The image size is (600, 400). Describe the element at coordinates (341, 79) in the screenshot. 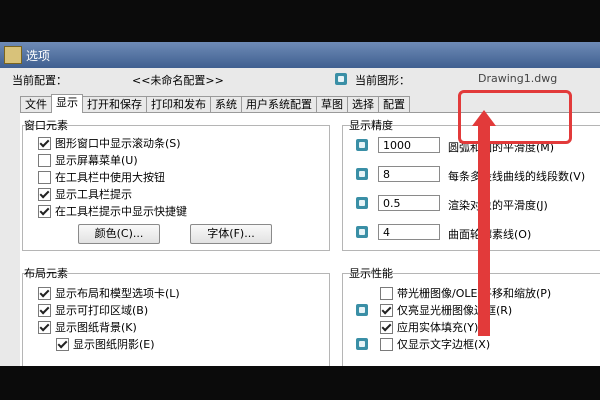

I see `drawing-icon` at that location.